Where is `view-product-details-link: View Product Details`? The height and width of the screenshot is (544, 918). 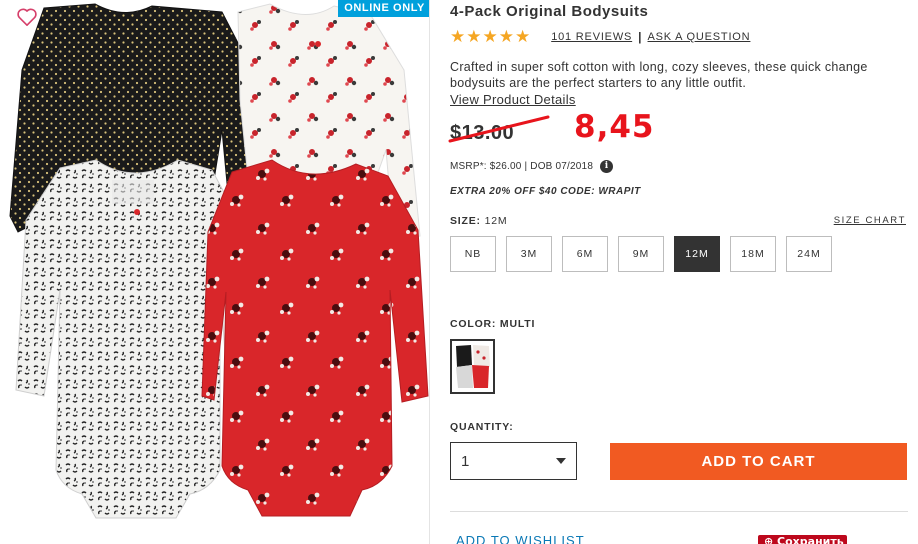
view-product-details-link: View Product Details is located at coordinates (513, 99).